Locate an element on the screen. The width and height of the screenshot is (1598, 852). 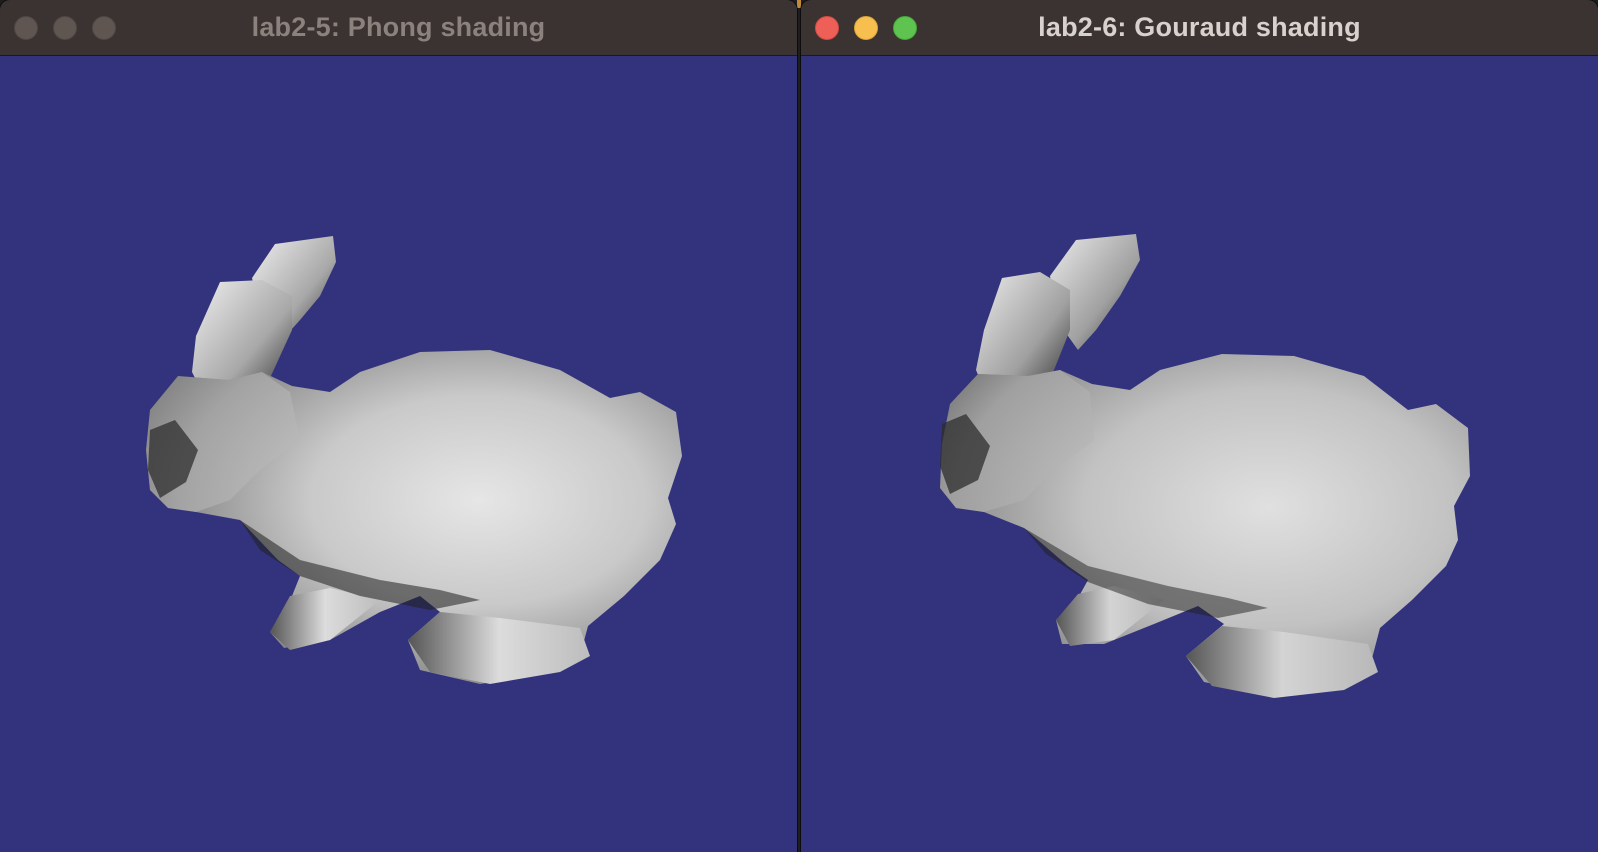
window-titlebar: lab2-5: Phong shading is located at coordinates (398, 28).